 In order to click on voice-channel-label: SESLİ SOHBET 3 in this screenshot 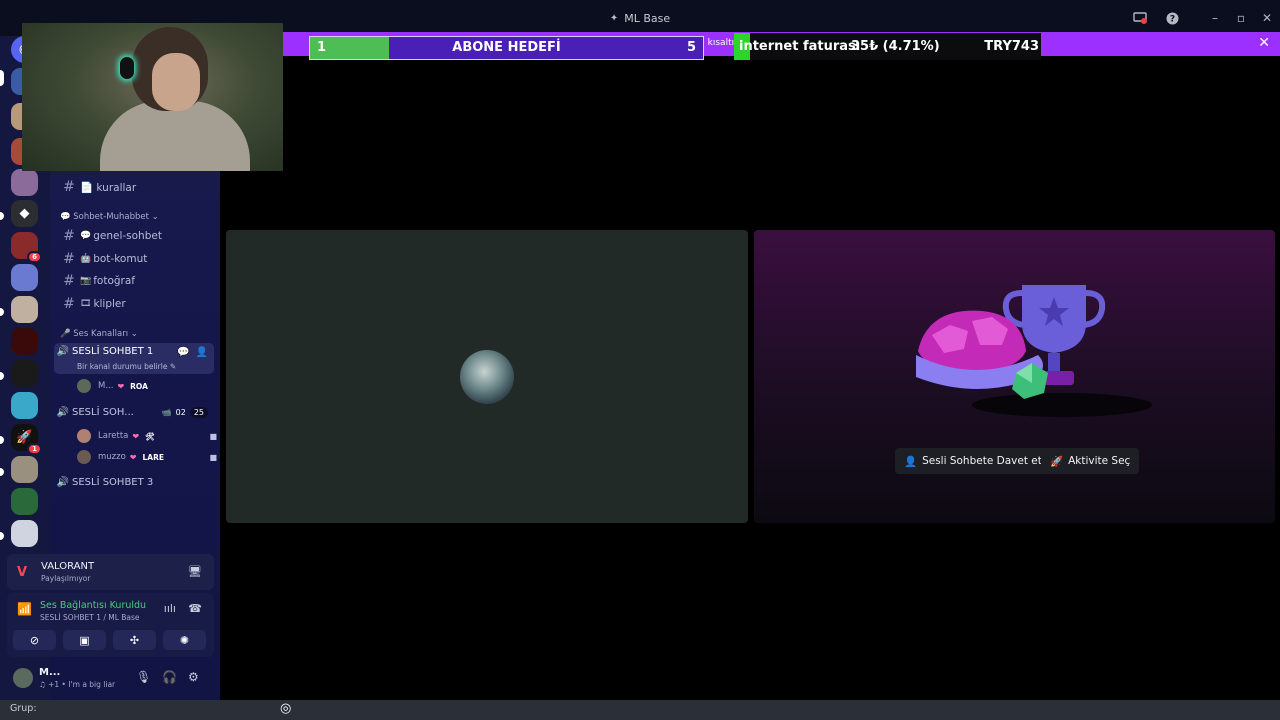, I will do `click(113, 482)`.